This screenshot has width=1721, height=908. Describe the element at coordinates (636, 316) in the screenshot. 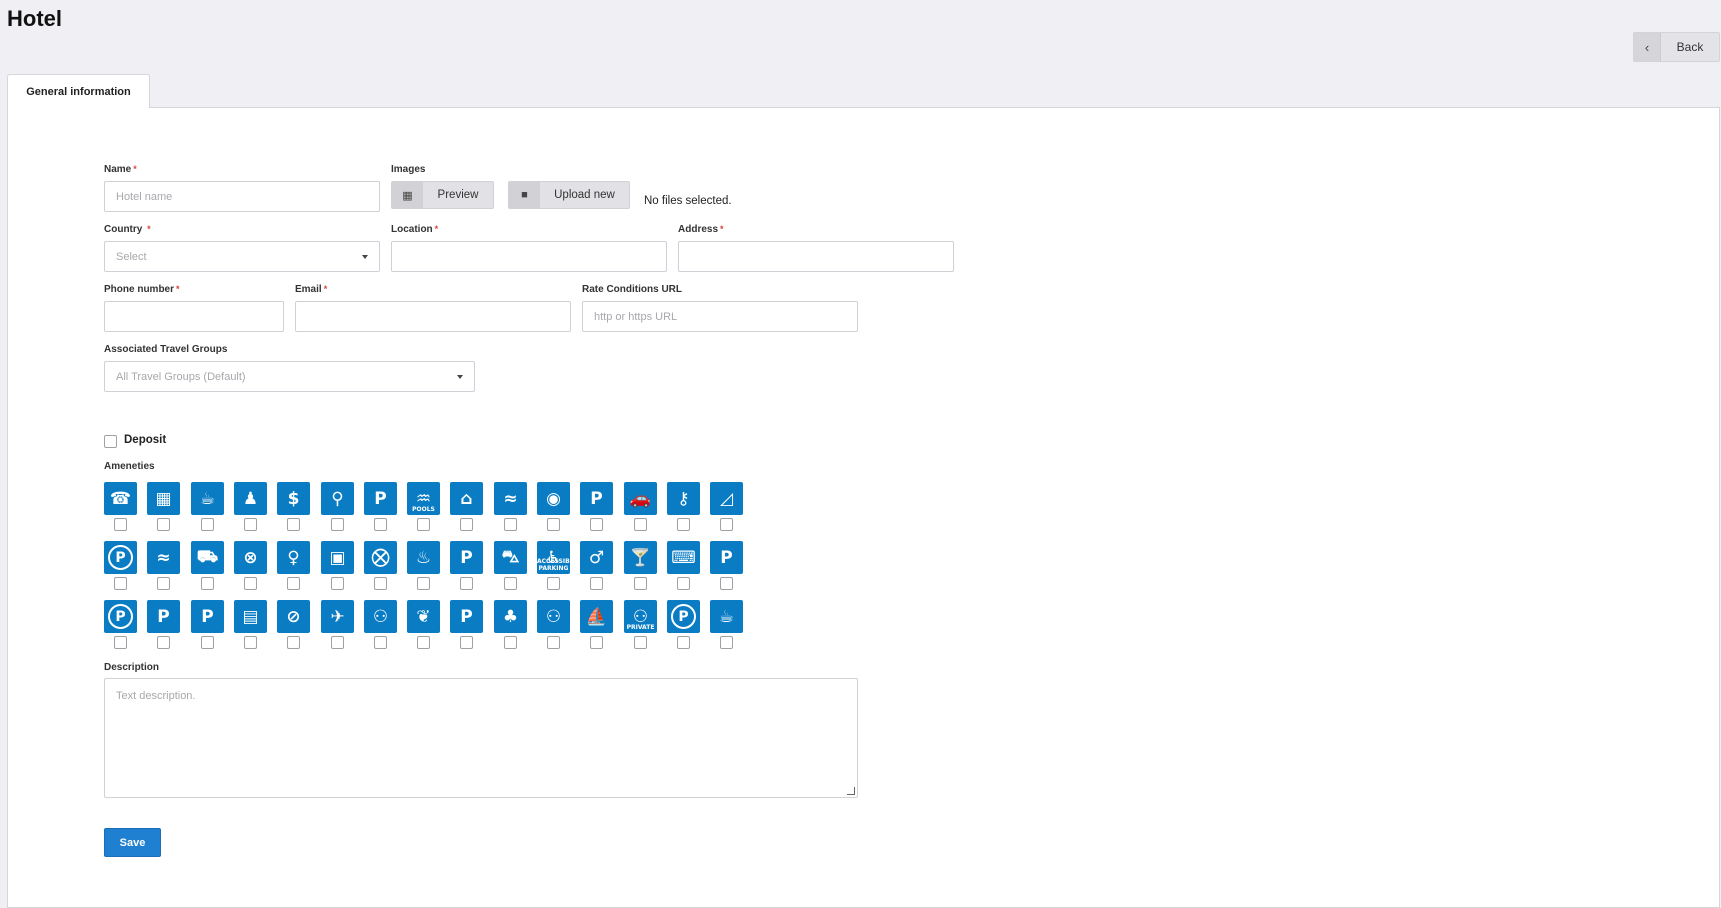

I see `rate-url-placeholder: http or https URL` at that location.